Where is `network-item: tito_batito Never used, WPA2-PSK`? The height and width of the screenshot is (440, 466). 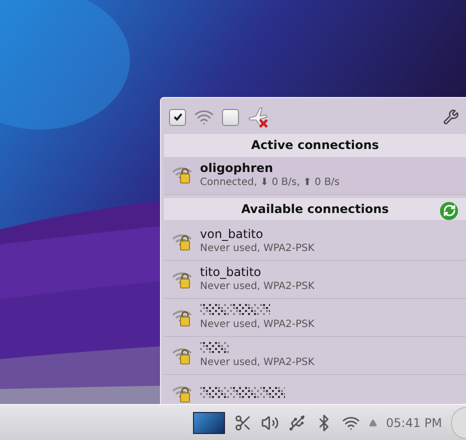
network-item: tito_batito Never used, WPA2-PSK is located at coordinates (315, 280).